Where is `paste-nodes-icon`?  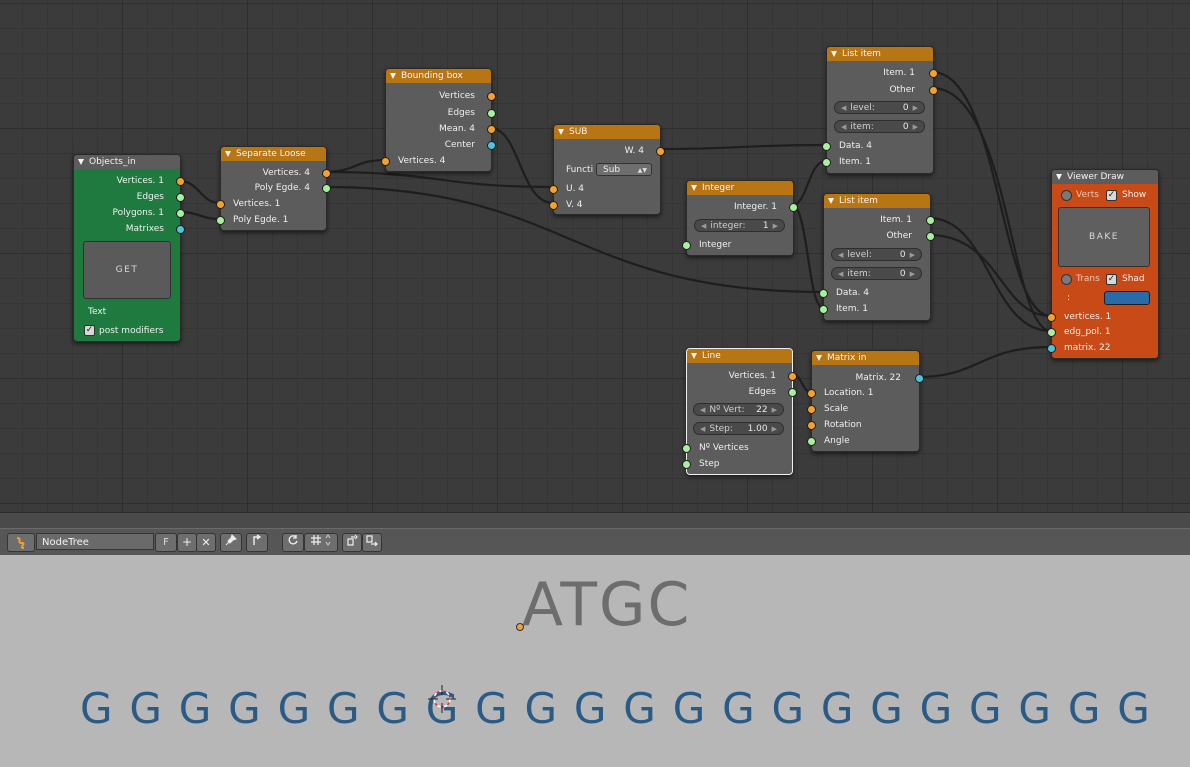
paste-nodes-icon is located at coordinates (372, 542).